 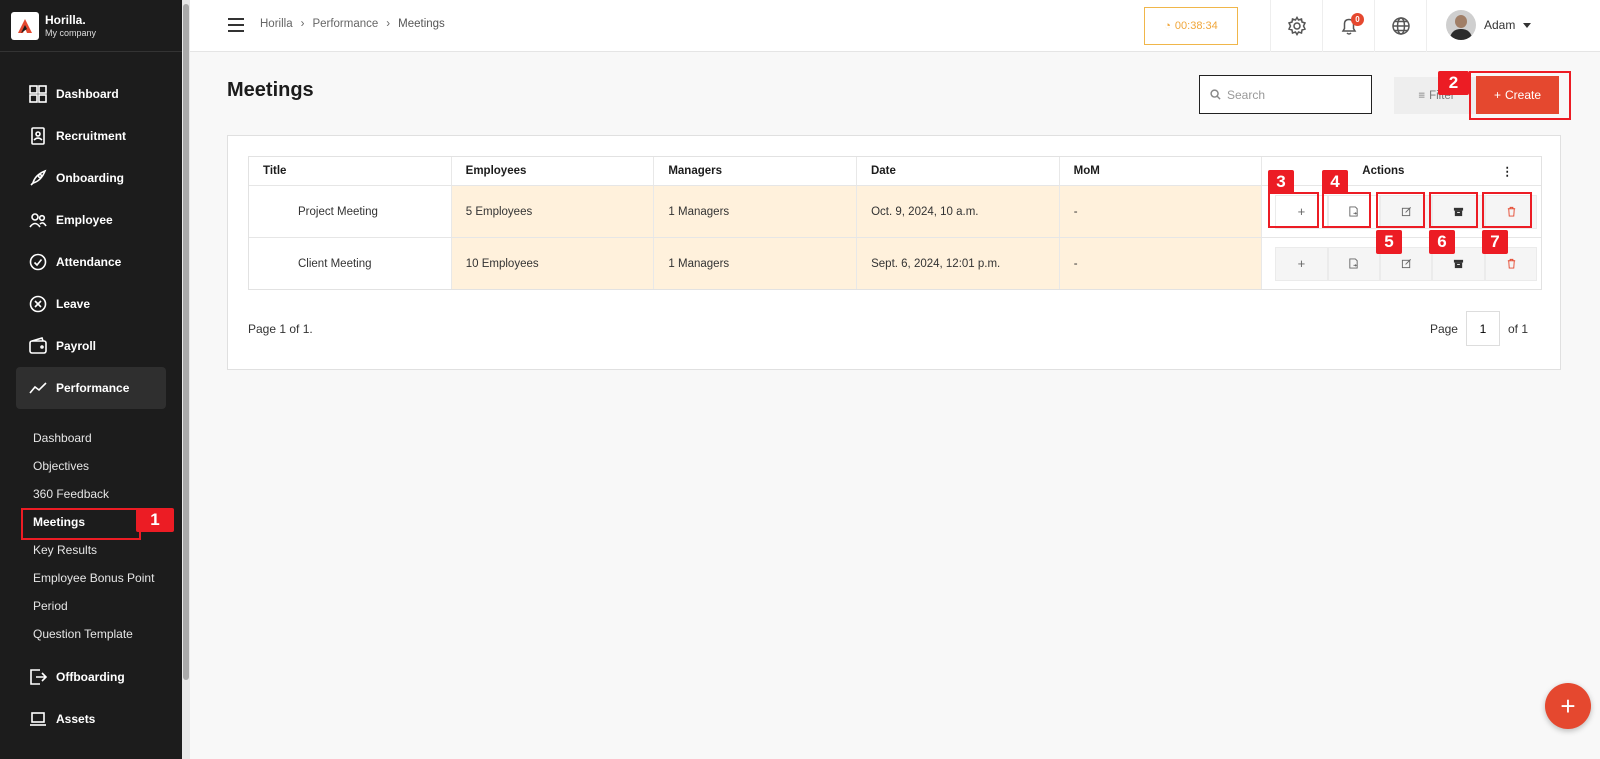 I want to click on submenu-dashboard: Dashboard, so click(x=62, y=438).